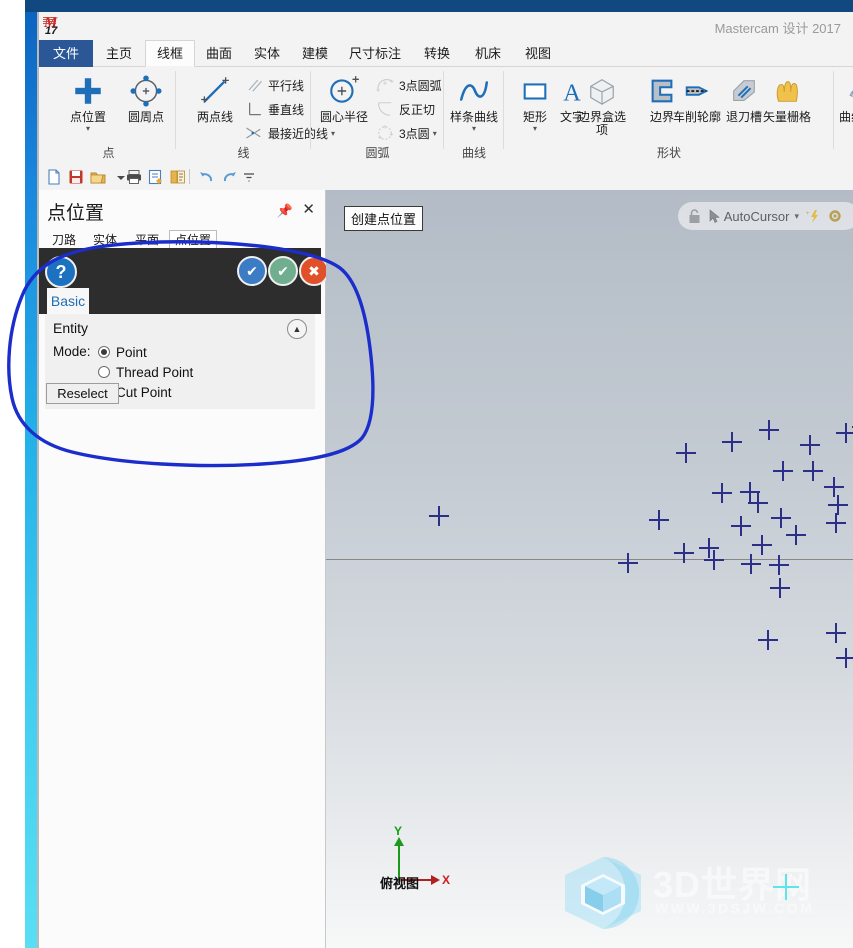  What do you see at coordinates (343, 117) in the screenshot?
I see `ribbon-button-label: 圆心半径` at bounding box center [343, 117].